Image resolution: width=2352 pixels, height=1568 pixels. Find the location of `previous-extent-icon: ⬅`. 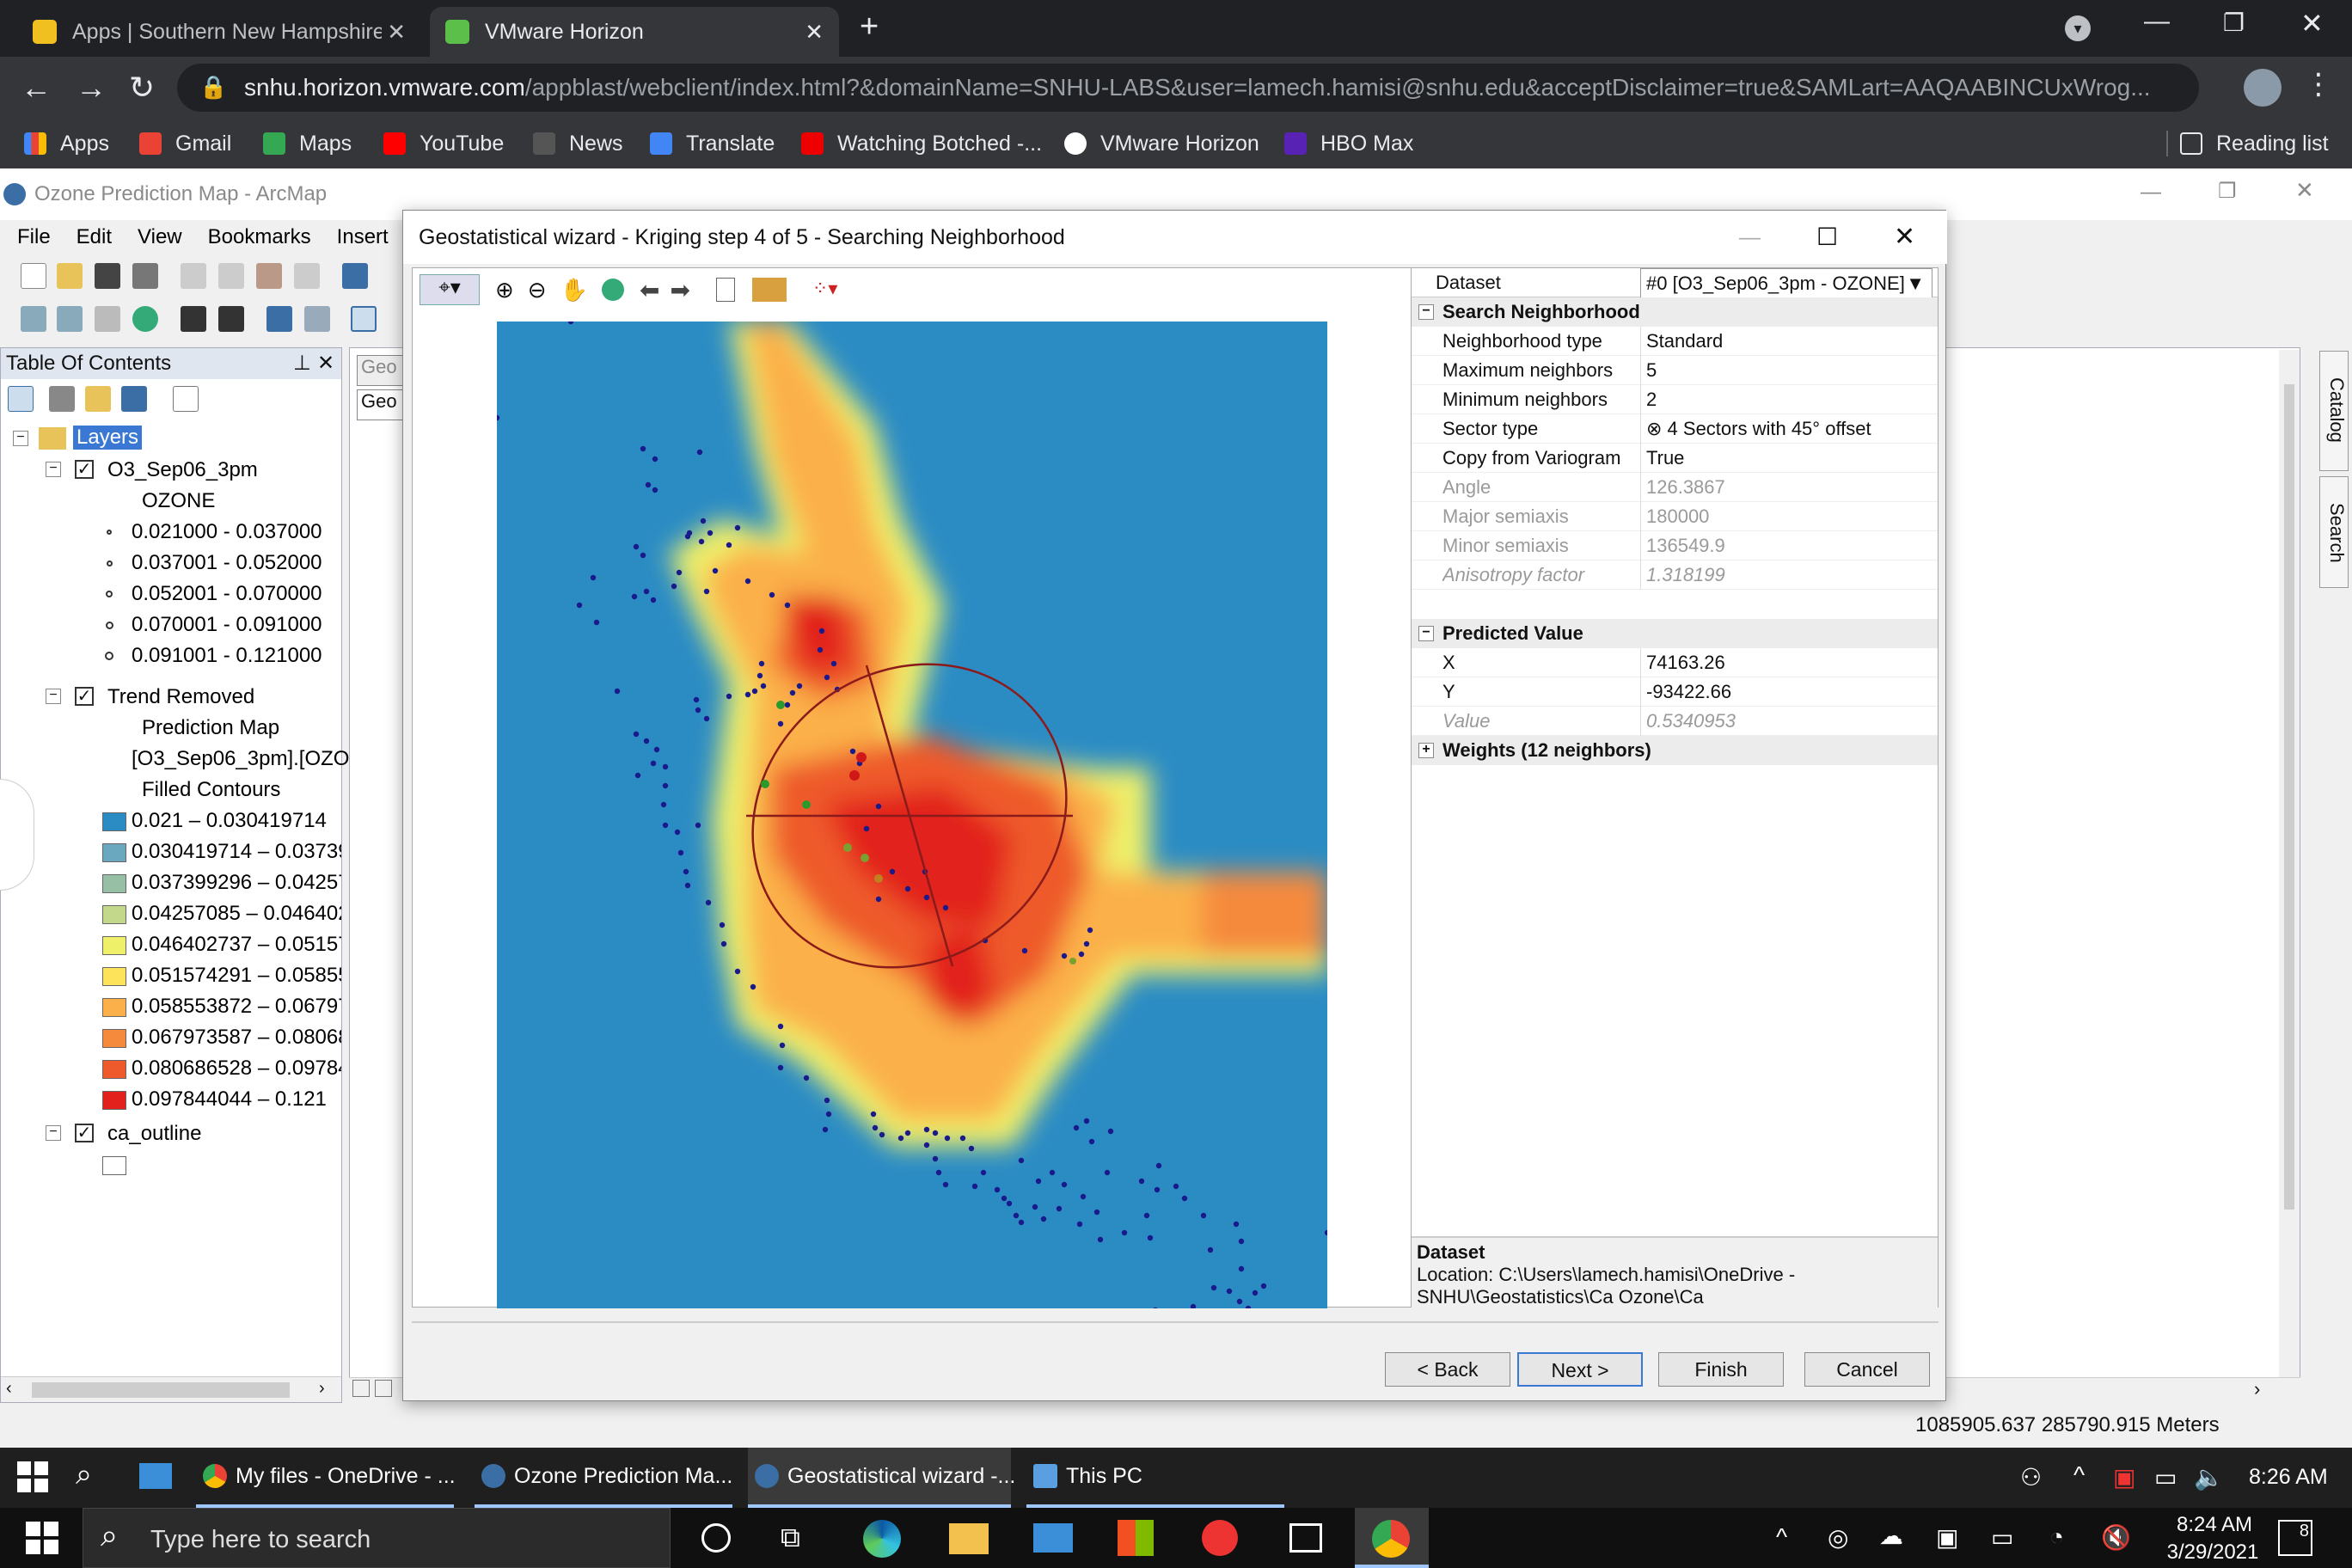

previous-extent-icon: ⬅ is located at coordinates (649, 290).